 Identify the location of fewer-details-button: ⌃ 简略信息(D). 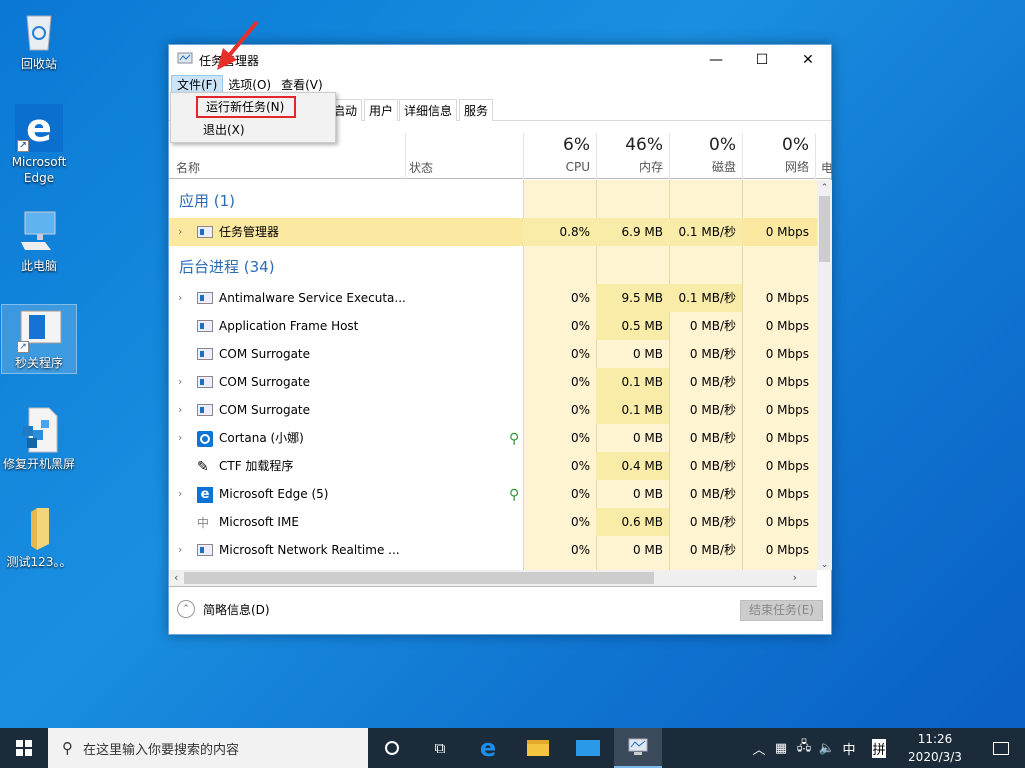
(223, 609).